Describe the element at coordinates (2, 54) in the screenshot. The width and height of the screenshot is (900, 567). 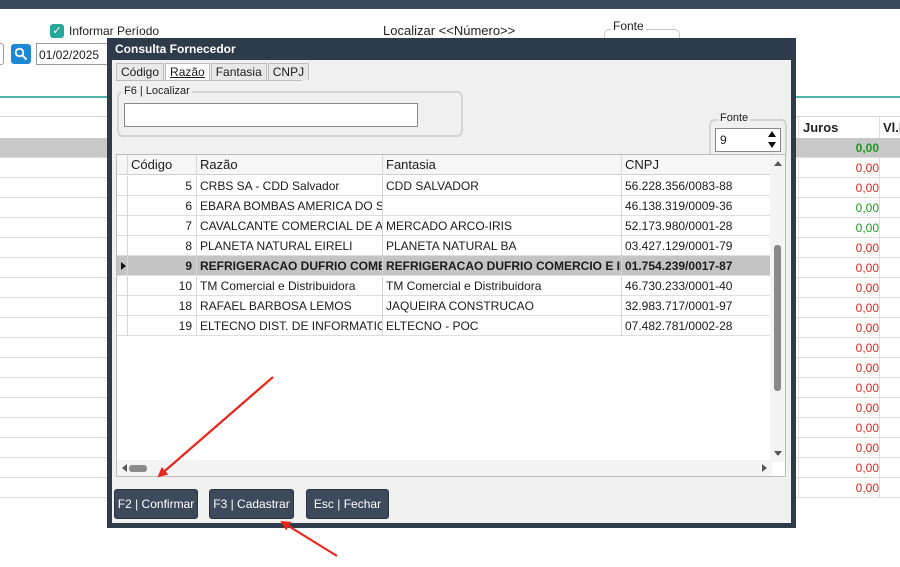
I see `background-partial-field` at that location.